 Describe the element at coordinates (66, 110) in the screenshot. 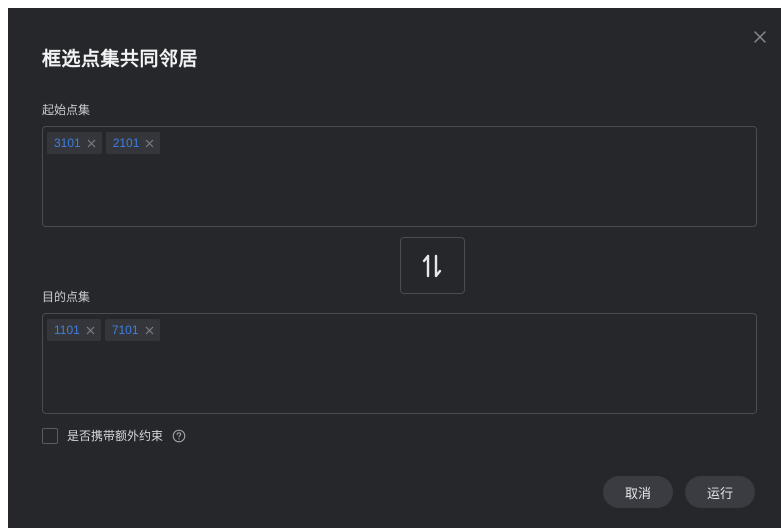

I see `source-set-label: 起始点集` at that location.